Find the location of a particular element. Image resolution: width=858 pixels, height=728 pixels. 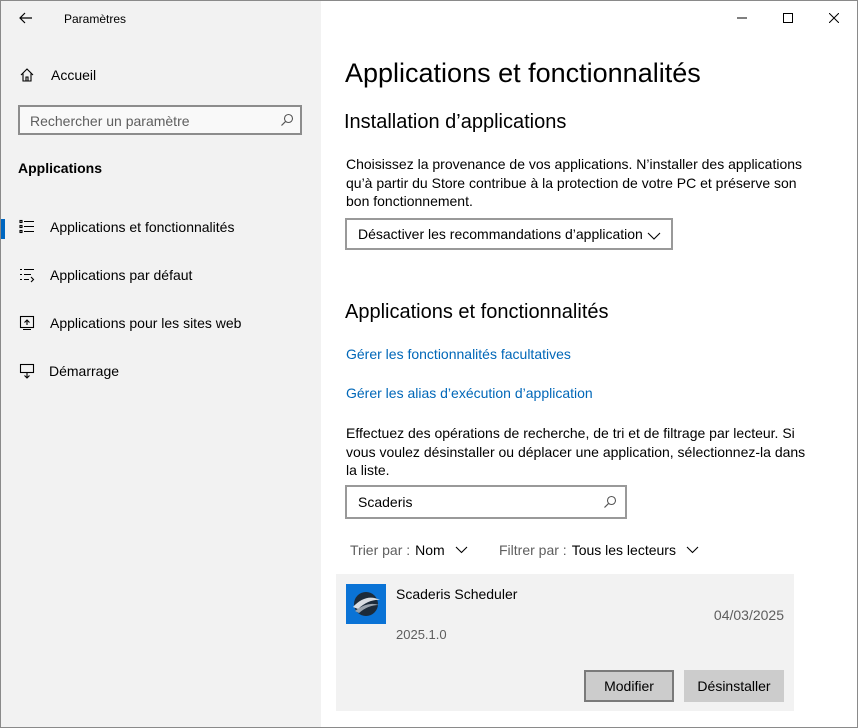

sidebar-item-label: Applications par défaut is located at coordinates (121, 275).